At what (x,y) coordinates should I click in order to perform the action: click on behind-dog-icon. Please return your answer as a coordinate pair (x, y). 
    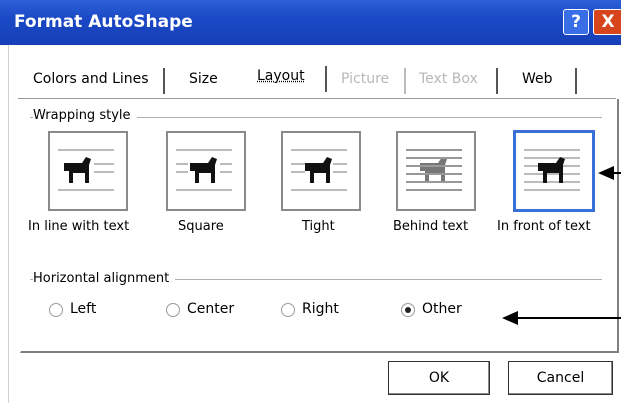
    Looking at the image, I should click on (434, 170).